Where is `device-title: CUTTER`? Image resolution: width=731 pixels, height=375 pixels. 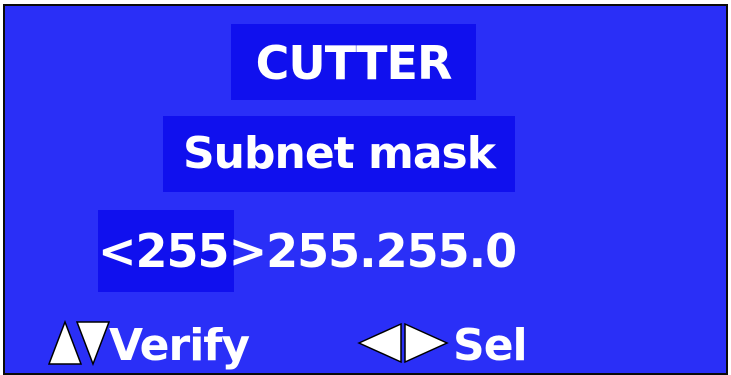
device-title: CUTTER is located at coordinates (354, 63).